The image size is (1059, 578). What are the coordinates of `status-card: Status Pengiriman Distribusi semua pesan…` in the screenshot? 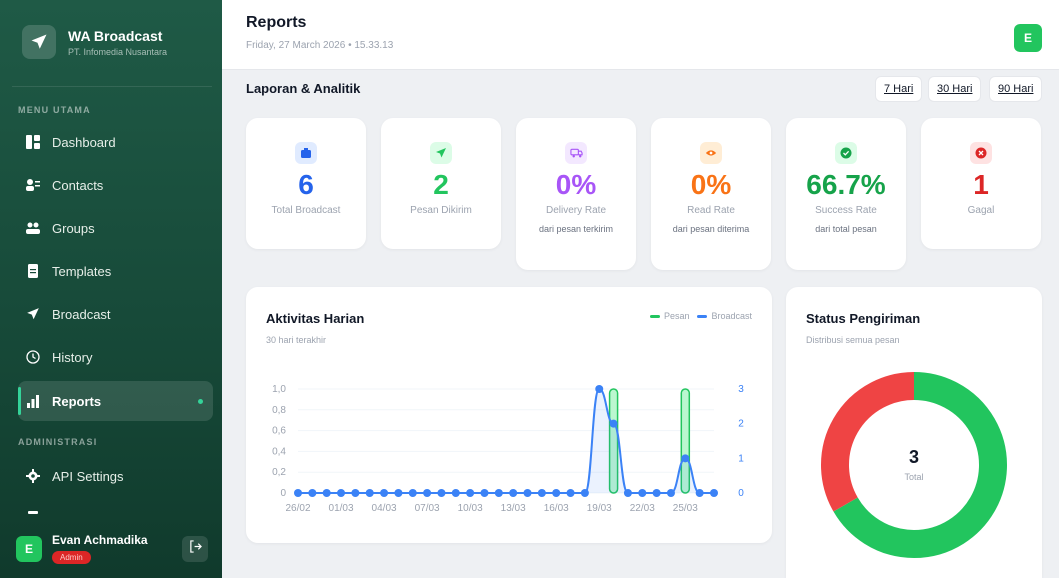 It's located at (914, 432).